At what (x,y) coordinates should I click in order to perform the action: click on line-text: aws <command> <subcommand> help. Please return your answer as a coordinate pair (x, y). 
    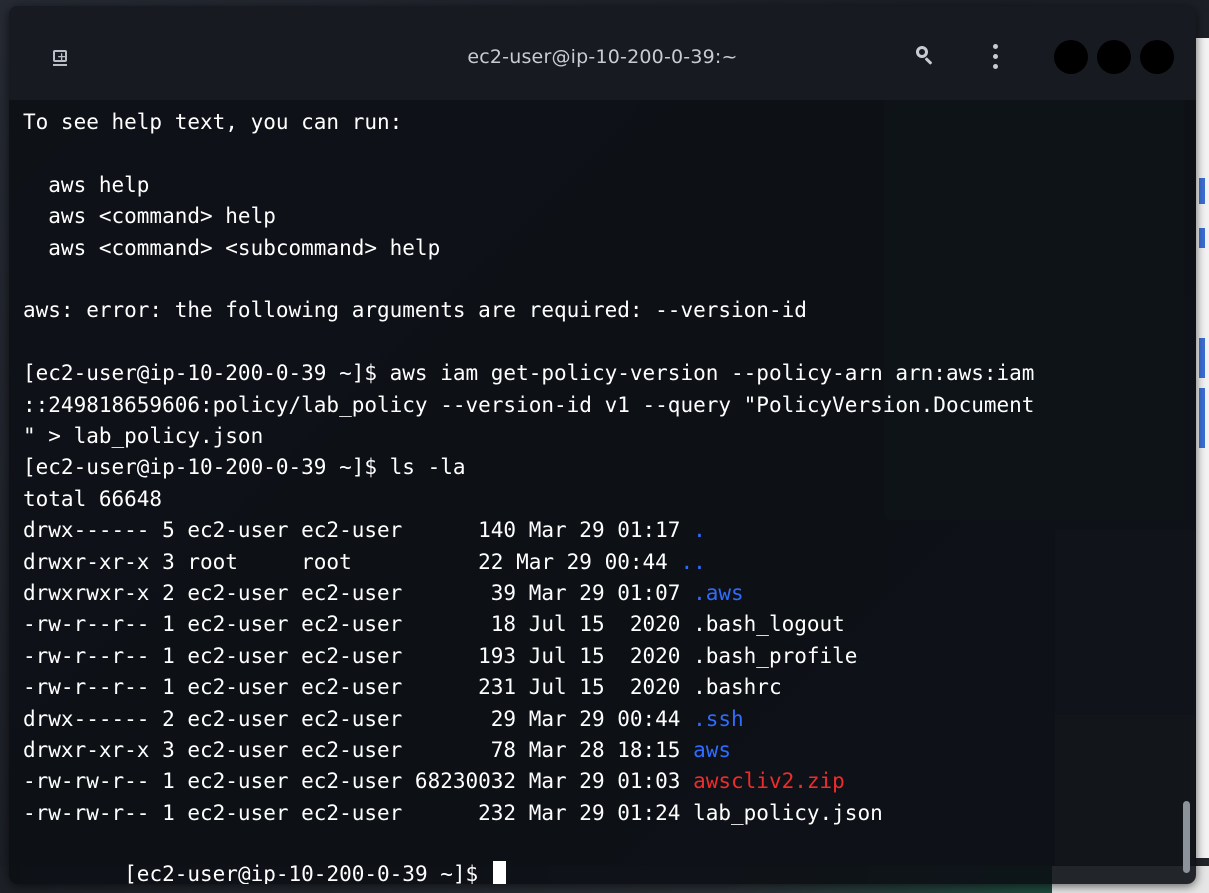
    Looking at the image, I should click on (232, 247).